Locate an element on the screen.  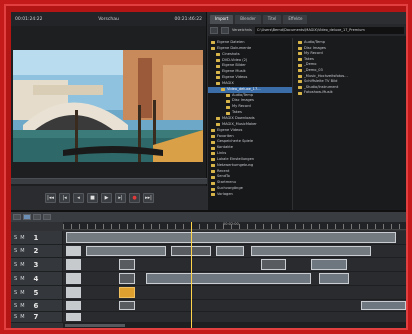
scene-overview-button is located at coordinates (37, 217).